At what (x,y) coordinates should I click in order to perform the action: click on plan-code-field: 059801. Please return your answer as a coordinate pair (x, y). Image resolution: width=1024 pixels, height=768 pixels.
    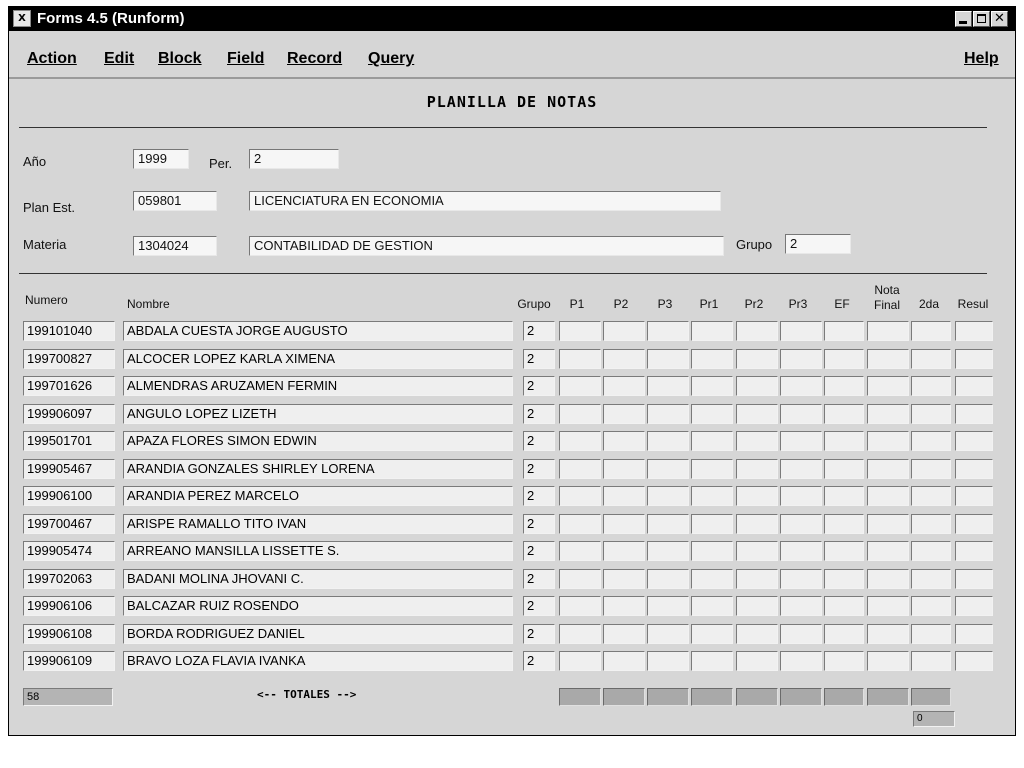
    Looking at the image, I should click on (175, 201).